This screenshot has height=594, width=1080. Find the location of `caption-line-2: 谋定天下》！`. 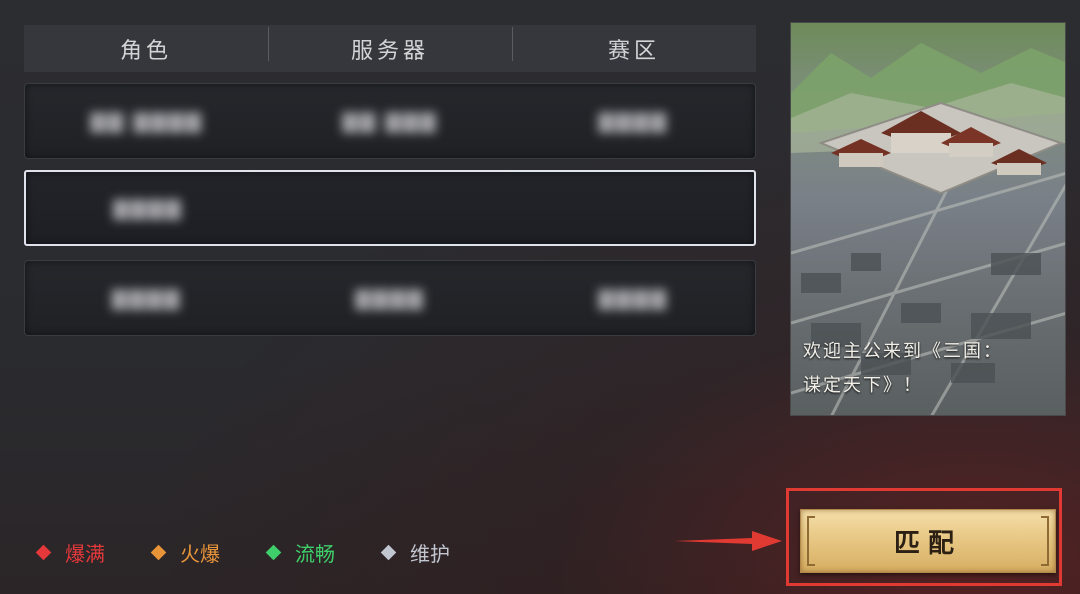

caption-line-2: 谋定天下》！ is located at coordinates (863, 385).